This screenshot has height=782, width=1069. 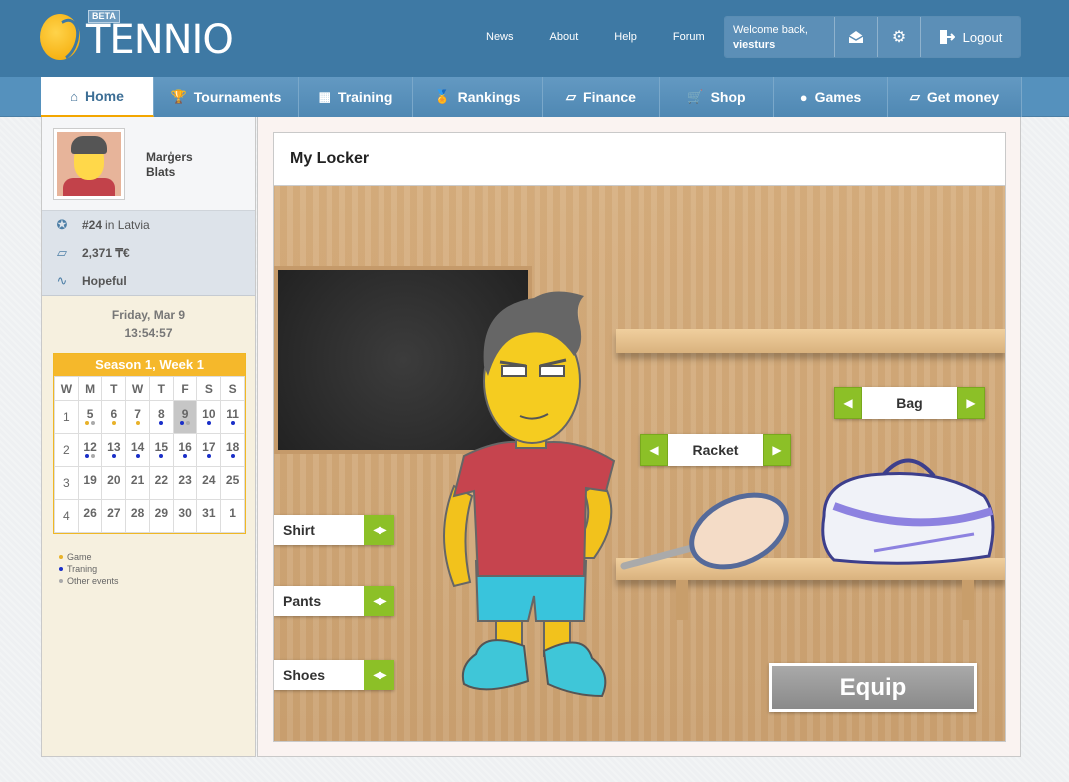 What do you see at coordinates (442, 96) in the screenshot?
I see `nav-rankings-icon: 🏅` at bounding box center [442, 96].